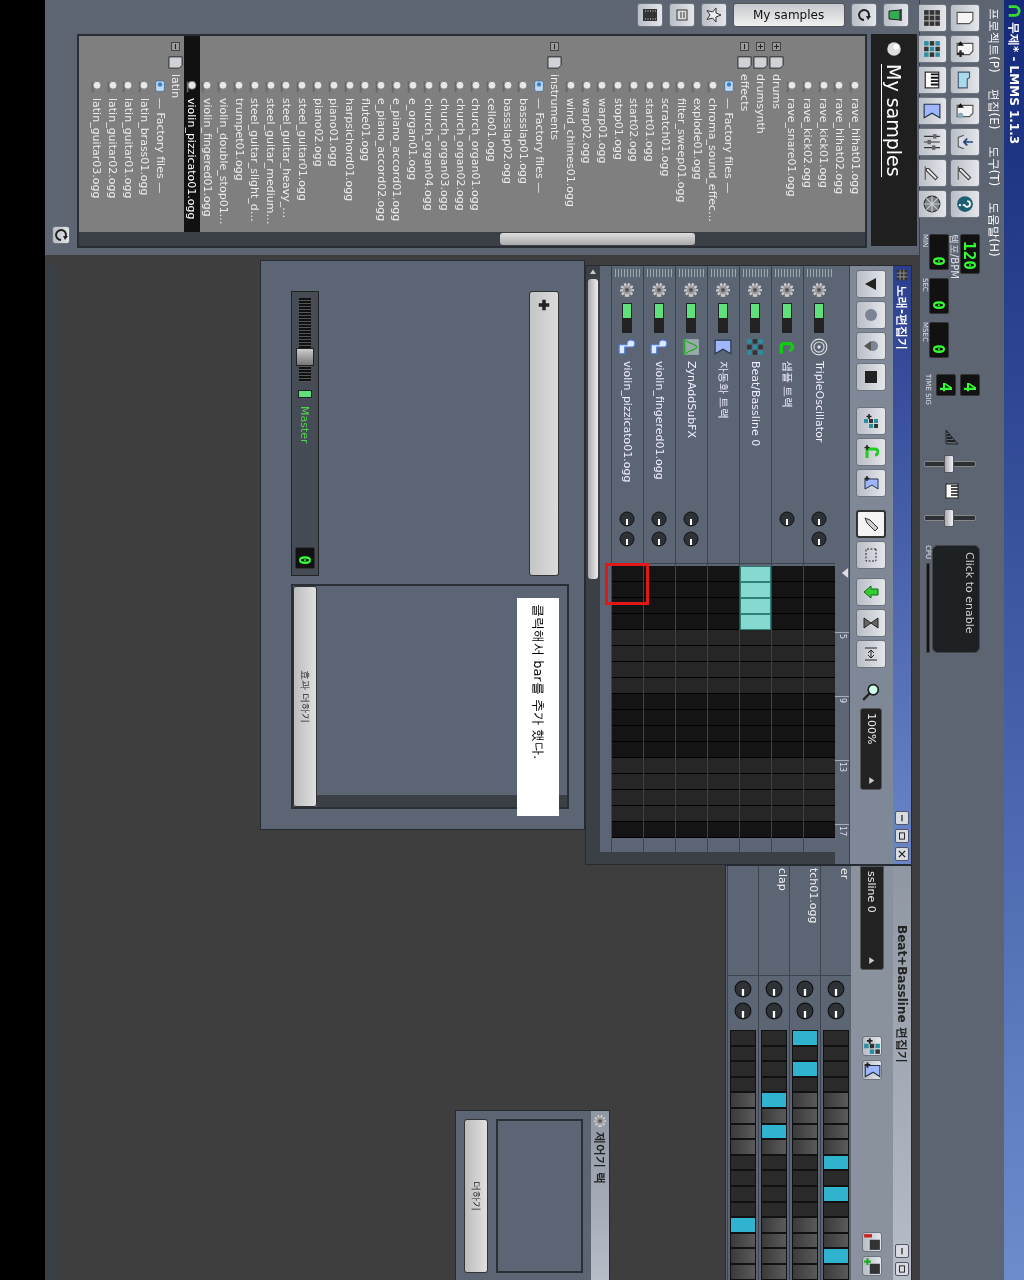 This screenshot has height=1280, width=1024. Describe the element at coordinates (994, 109) in the screenshot. I see `menu-item: 편집(E)` at that location.